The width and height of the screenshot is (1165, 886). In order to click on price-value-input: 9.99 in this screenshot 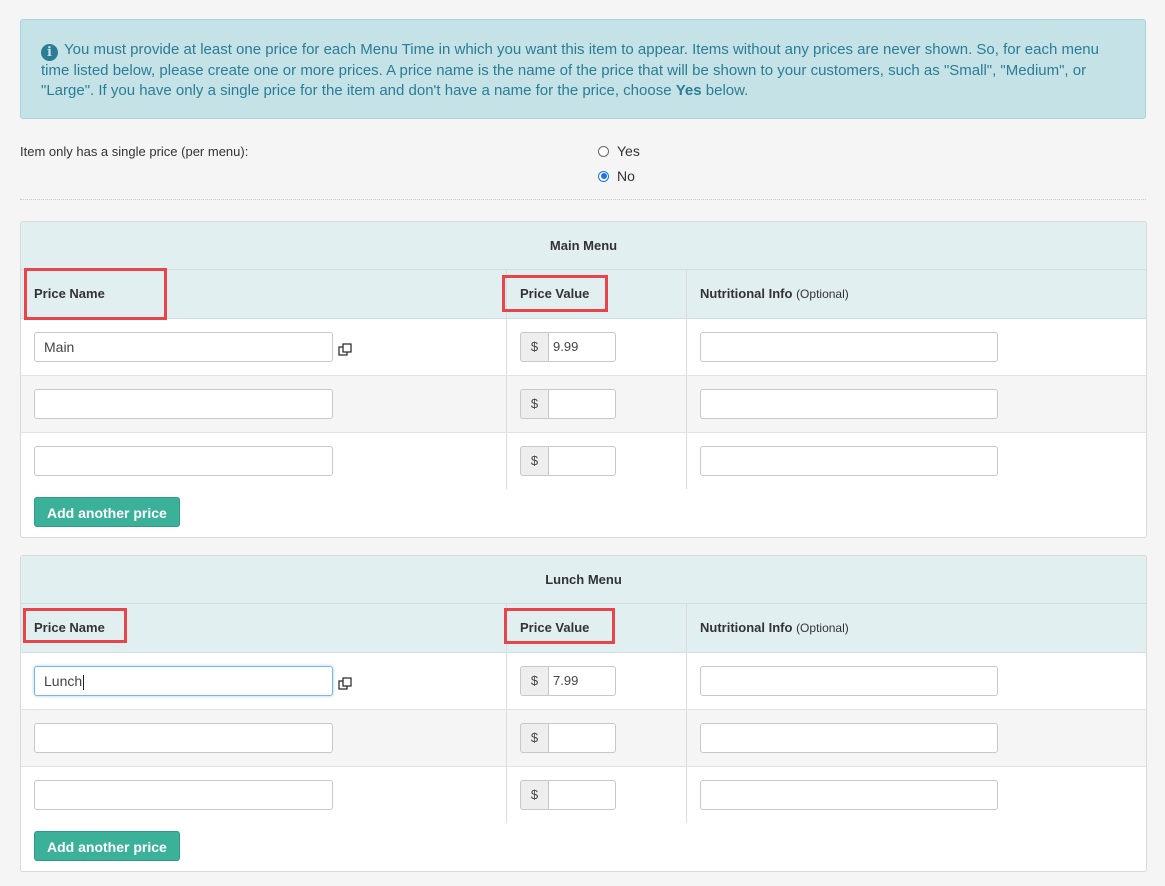, I will do `click(582, 347)`.